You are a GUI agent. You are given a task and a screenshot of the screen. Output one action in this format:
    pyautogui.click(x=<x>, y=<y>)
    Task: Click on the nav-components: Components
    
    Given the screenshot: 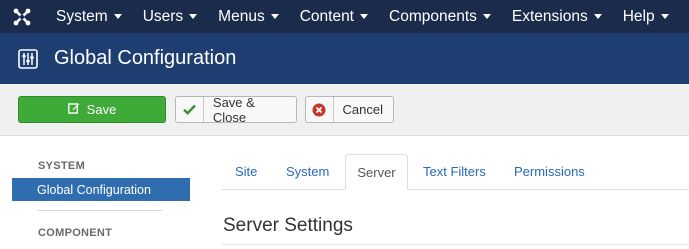 What is the action you would take?
    pyautogui.click(x=438, y=16)
    